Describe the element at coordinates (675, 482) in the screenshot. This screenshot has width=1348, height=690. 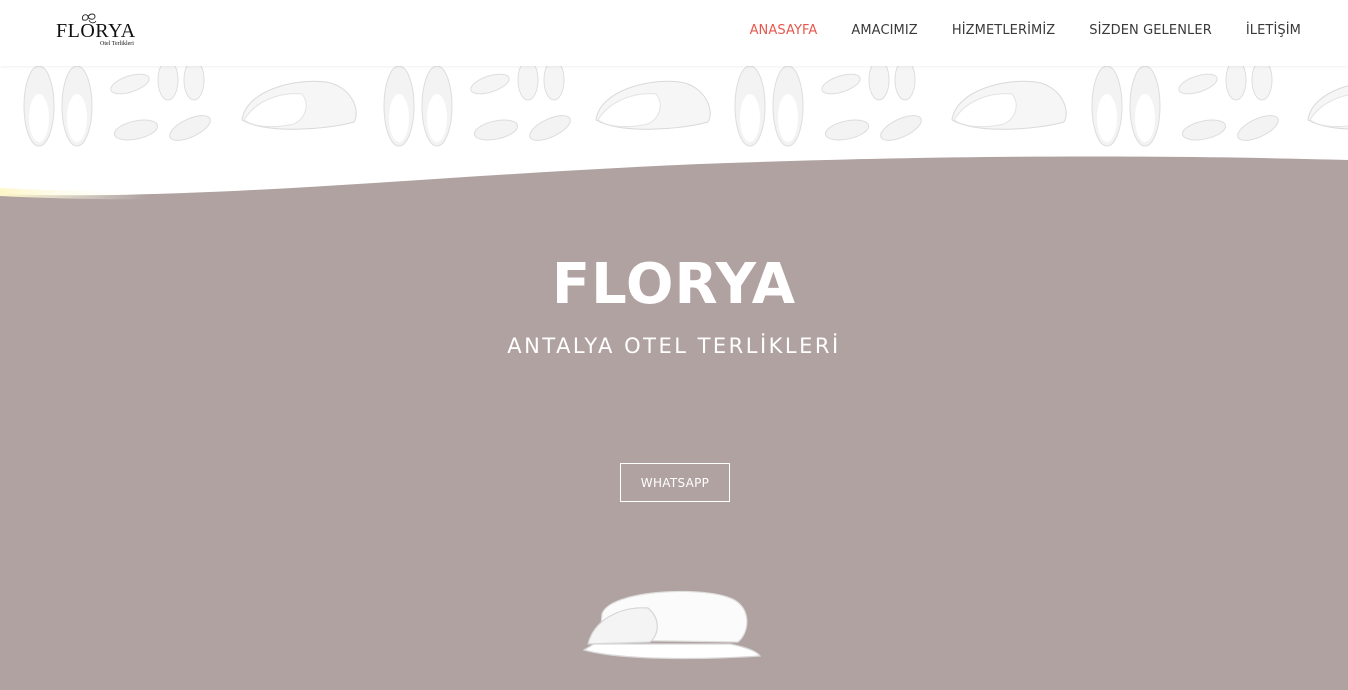
I see `whatsapp-button: WHATSAPP` at that location.